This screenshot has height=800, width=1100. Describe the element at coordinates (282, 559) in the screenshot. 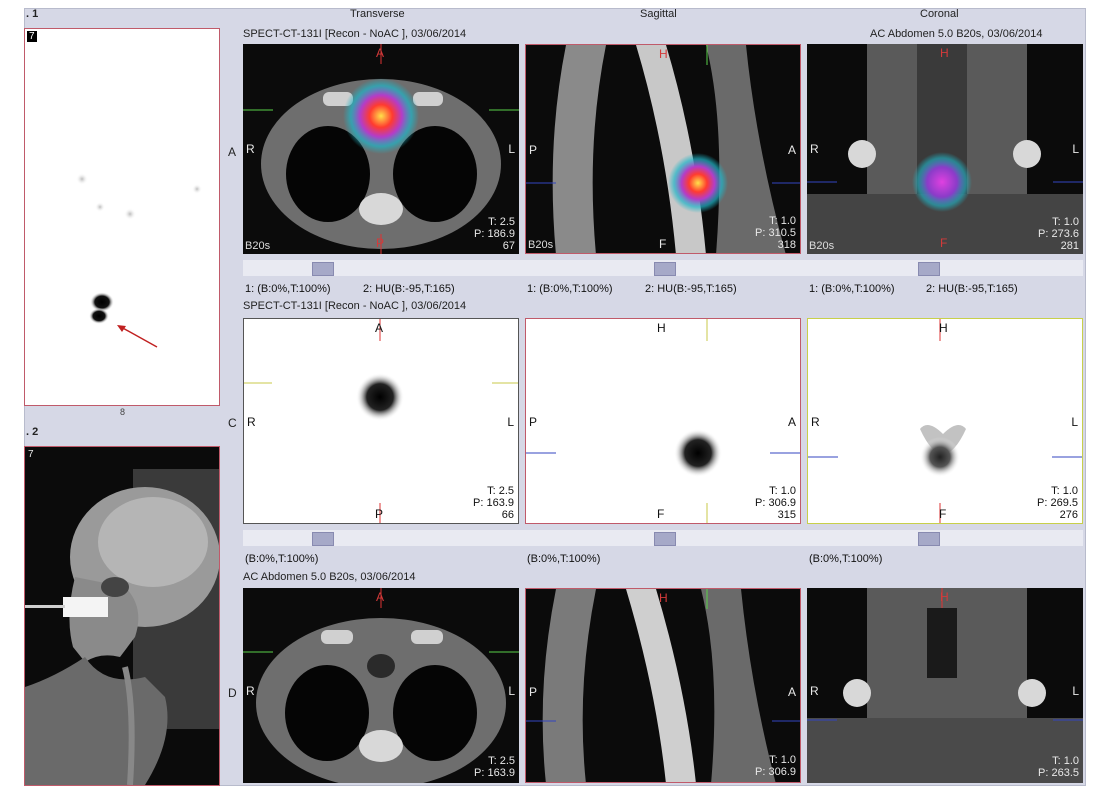

I see `spect-transverse-window: (B:0%,T:100%)` at that location.